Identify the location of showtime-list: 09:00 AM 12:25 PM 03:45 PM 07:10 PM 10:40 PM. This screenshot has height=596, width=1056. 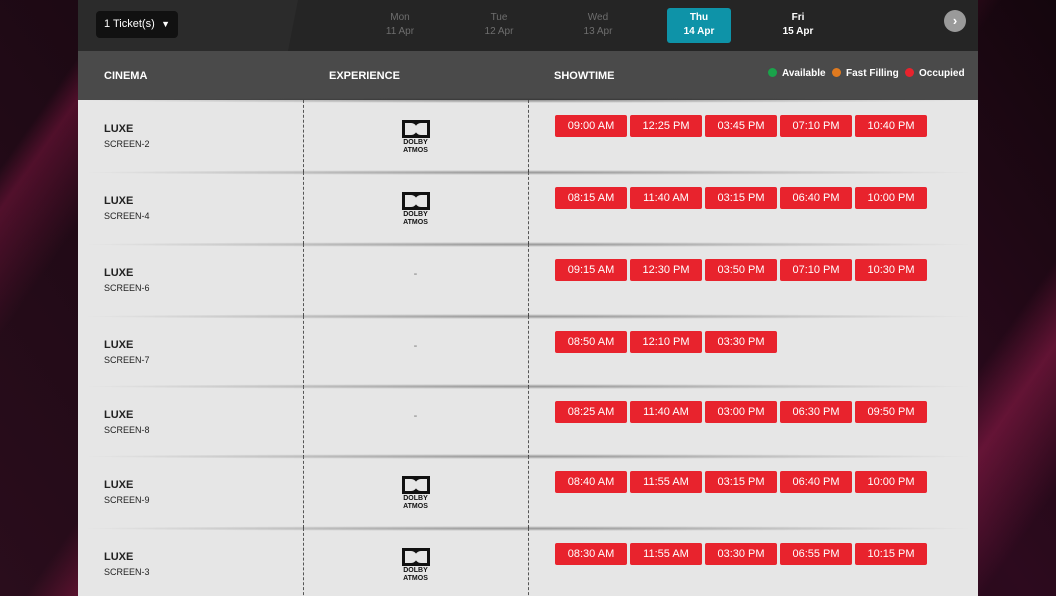
(742, 126).